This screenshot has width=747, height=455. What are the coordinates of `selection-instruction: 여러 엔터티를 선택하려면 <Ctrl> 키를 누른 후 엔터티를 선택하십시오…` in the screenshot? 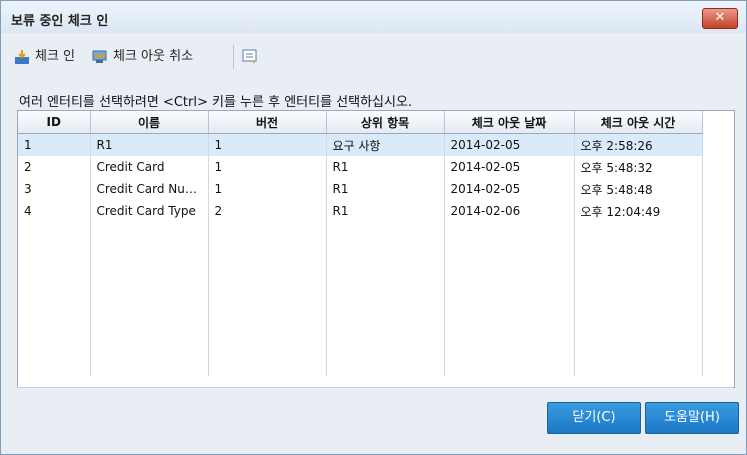 It's located at (216, 102).